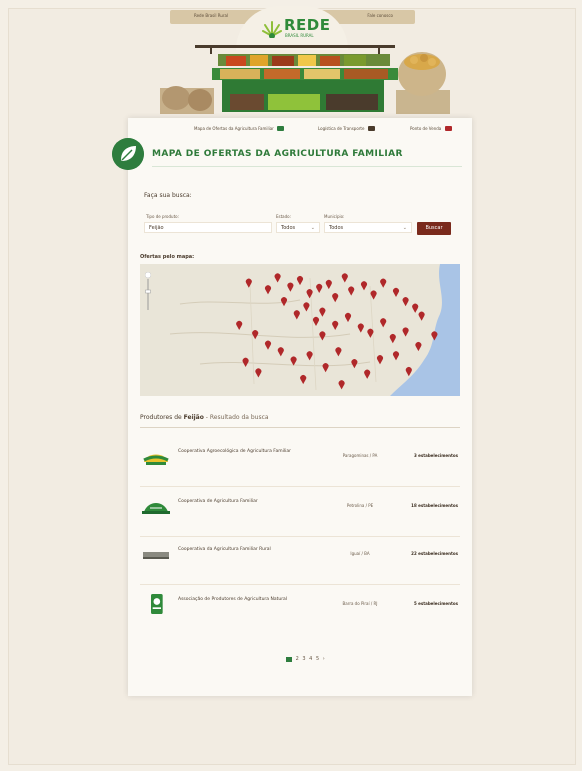 This screenshot has width=582, height=771. I want to click on map-heading: Ofertas pelo mapa:, so click(167, 257).